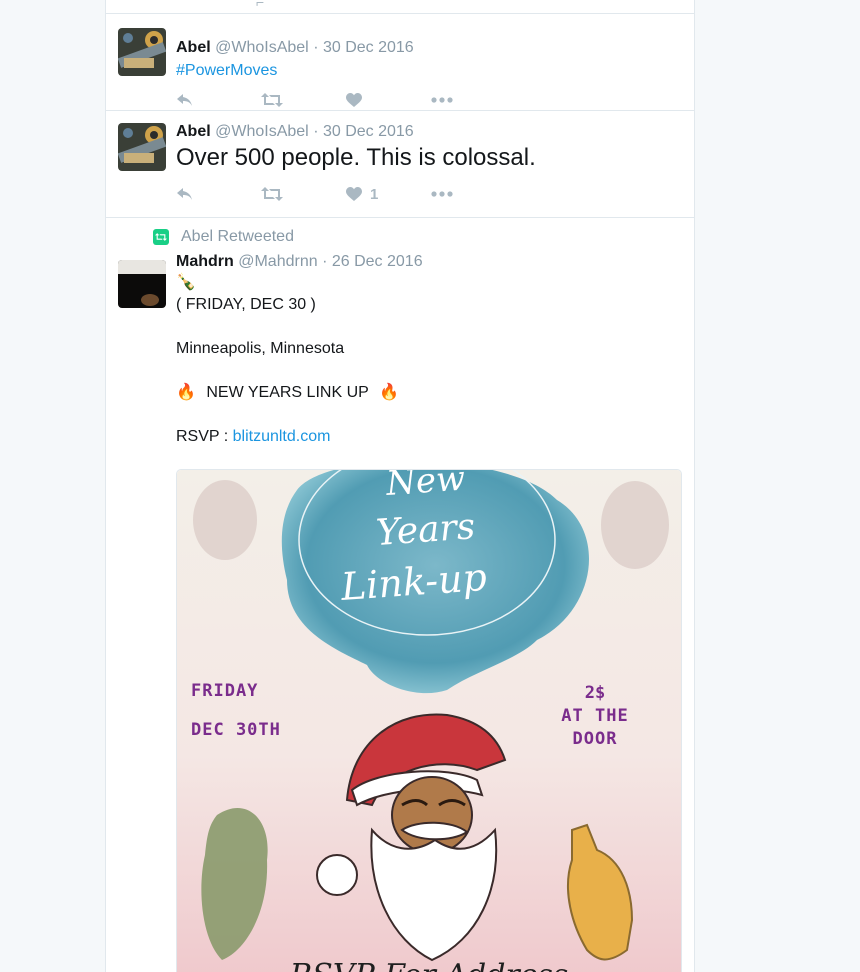 This screenshot has height=972, width=860. What do you see at coordinates (246, 304) in the screenshot?
I see `tweet-text-line: ( FRIDAY, DEC 30 )` at bounding box center [246, 304].